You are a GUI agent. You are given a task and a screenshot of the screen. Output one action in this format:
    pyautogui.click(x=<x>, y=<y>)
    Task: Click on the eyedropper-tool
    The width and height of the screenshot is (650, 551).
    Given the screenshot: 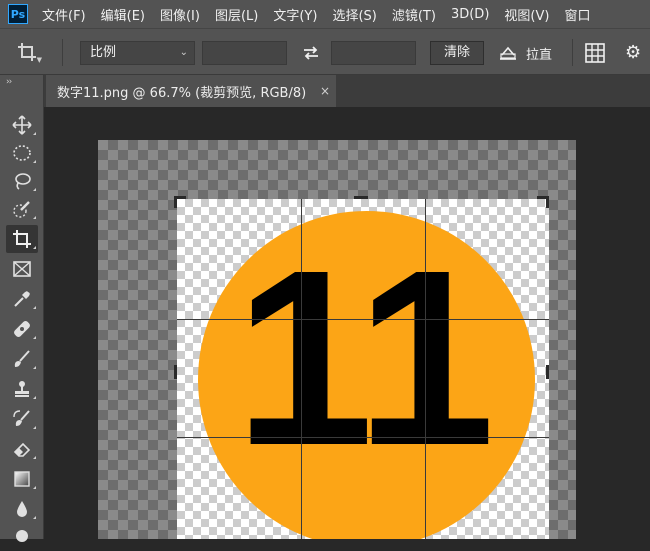 What is the action you would take?
    pyautogui.click(x=22, y=299)
    